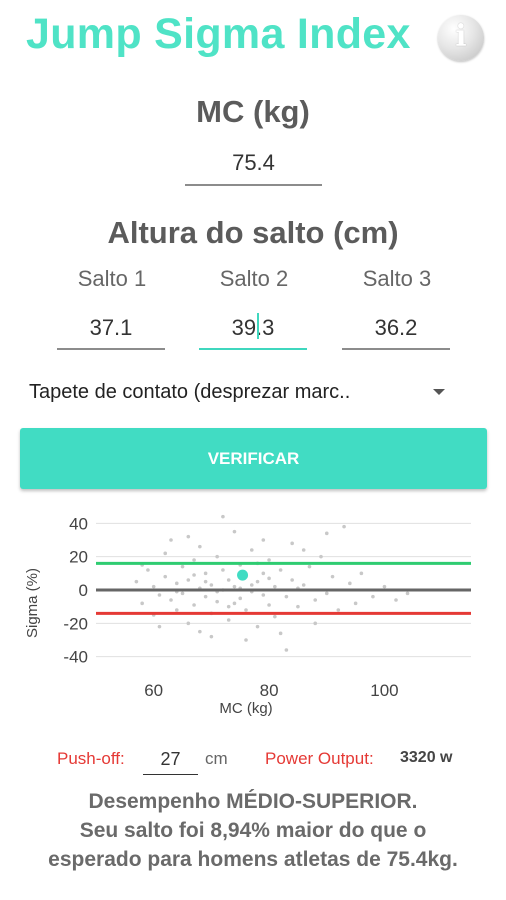 This screenshot has width=506, height=900. Describe the element at coordinates (254, 278) in the screenshot. I see `jump2-label: Salto 2` at that location.